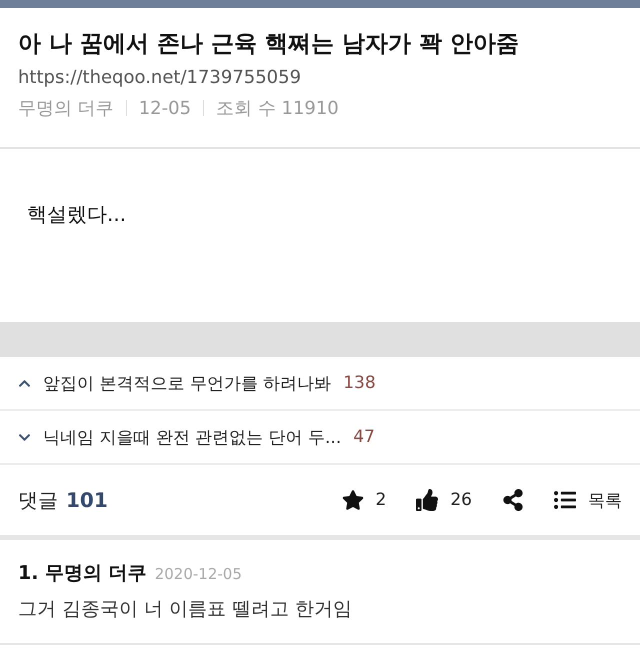 This screenshot has height=653, width=640. What do you see at coordinates (66, 108) in the screenshot?
I see `author-name: 무명의 더쿠` at bounding box center [66, 108].